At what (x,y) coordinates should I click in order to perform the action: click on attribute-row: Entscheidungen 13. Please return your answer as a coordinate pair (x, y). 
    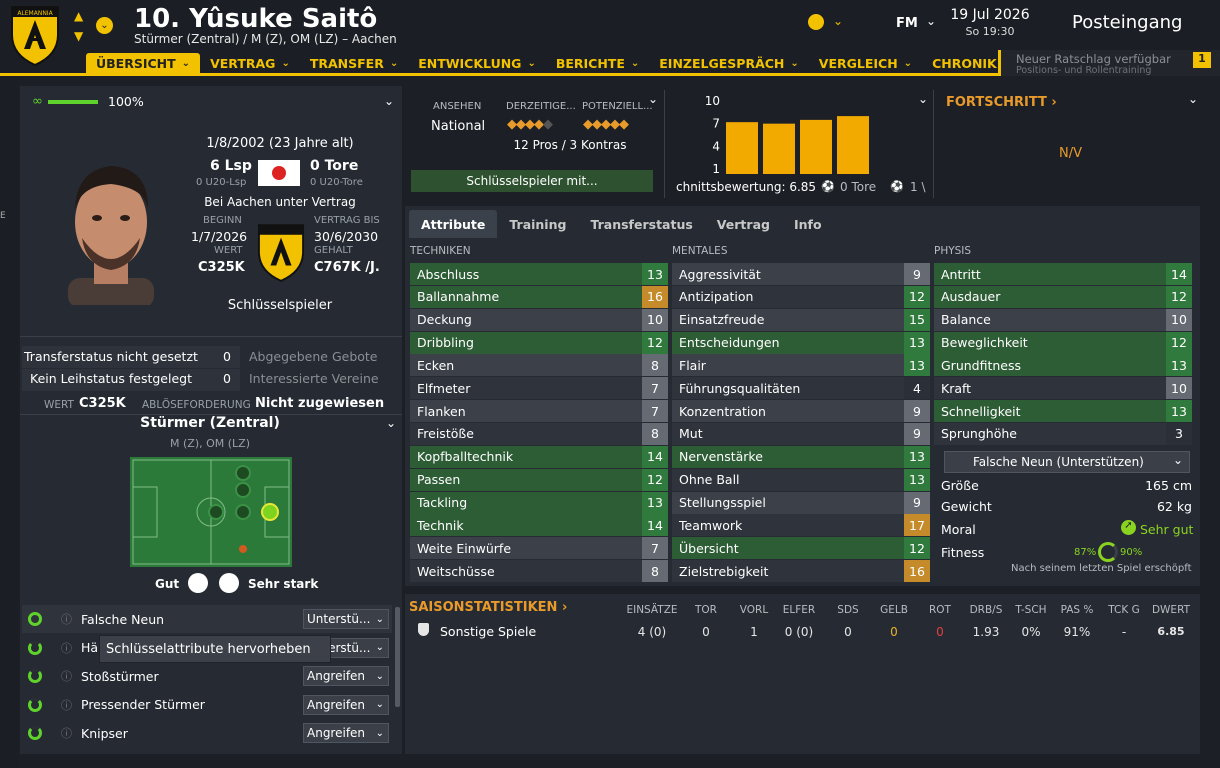
    Looking at the image, I should click on (801, 342).